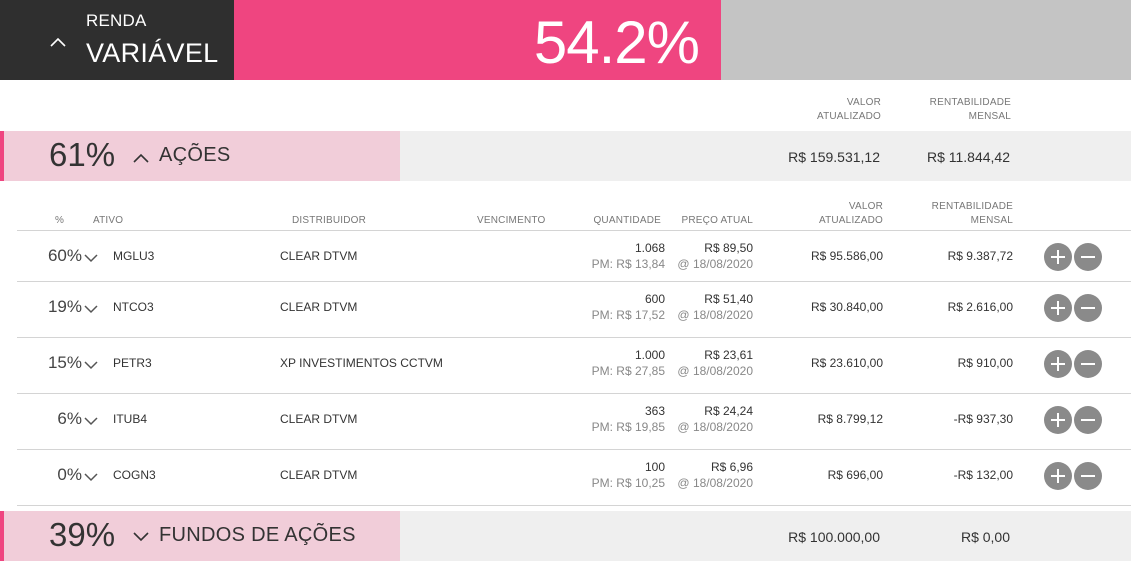 Image resolution: width=1131 pixels, height=566 pixels. I want to click on col-header-distribuidor: DISTRIBUIDOR, so click(329, 220).